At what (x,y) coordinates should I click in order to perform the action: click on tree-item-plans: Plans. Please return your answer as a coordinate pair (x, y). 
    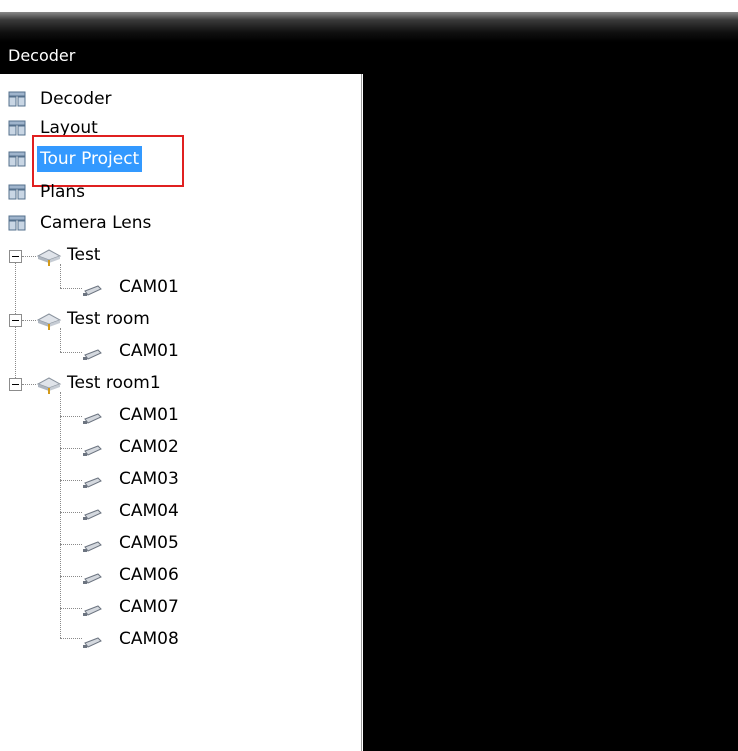
    Looking at the image, I should click on (108, 193).